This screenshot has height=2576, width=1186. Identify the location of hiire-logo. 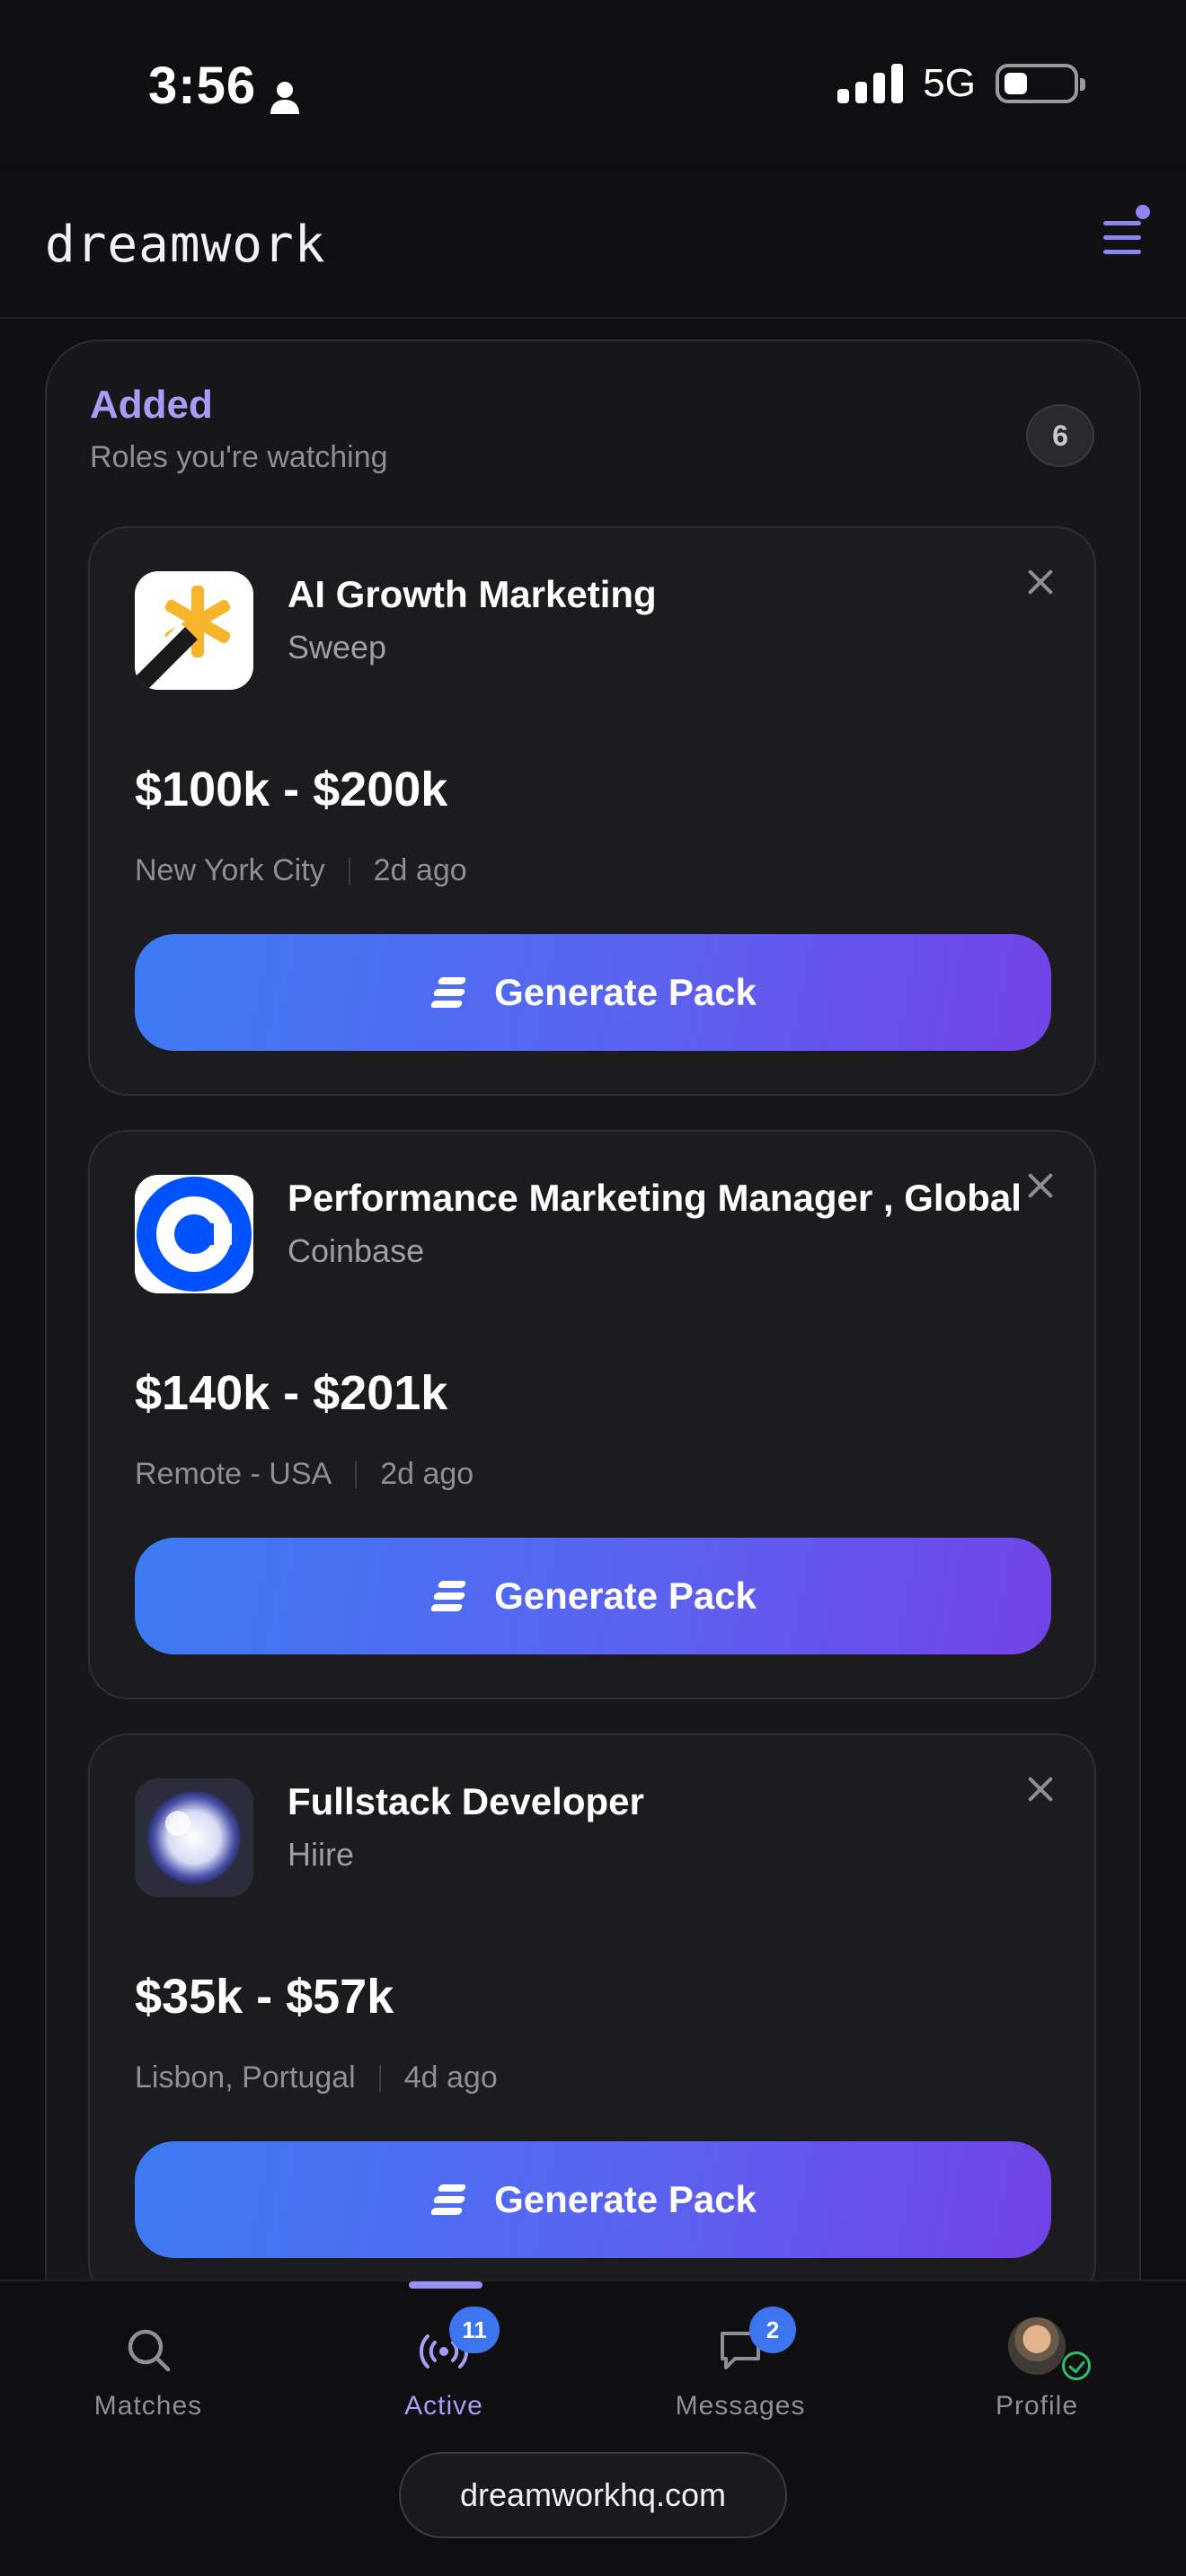
(194, 1837).